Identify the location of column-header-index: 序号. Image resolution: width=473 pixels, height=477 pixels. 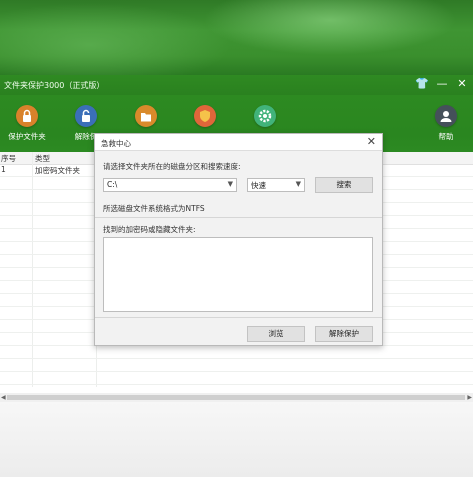
(8, 158).